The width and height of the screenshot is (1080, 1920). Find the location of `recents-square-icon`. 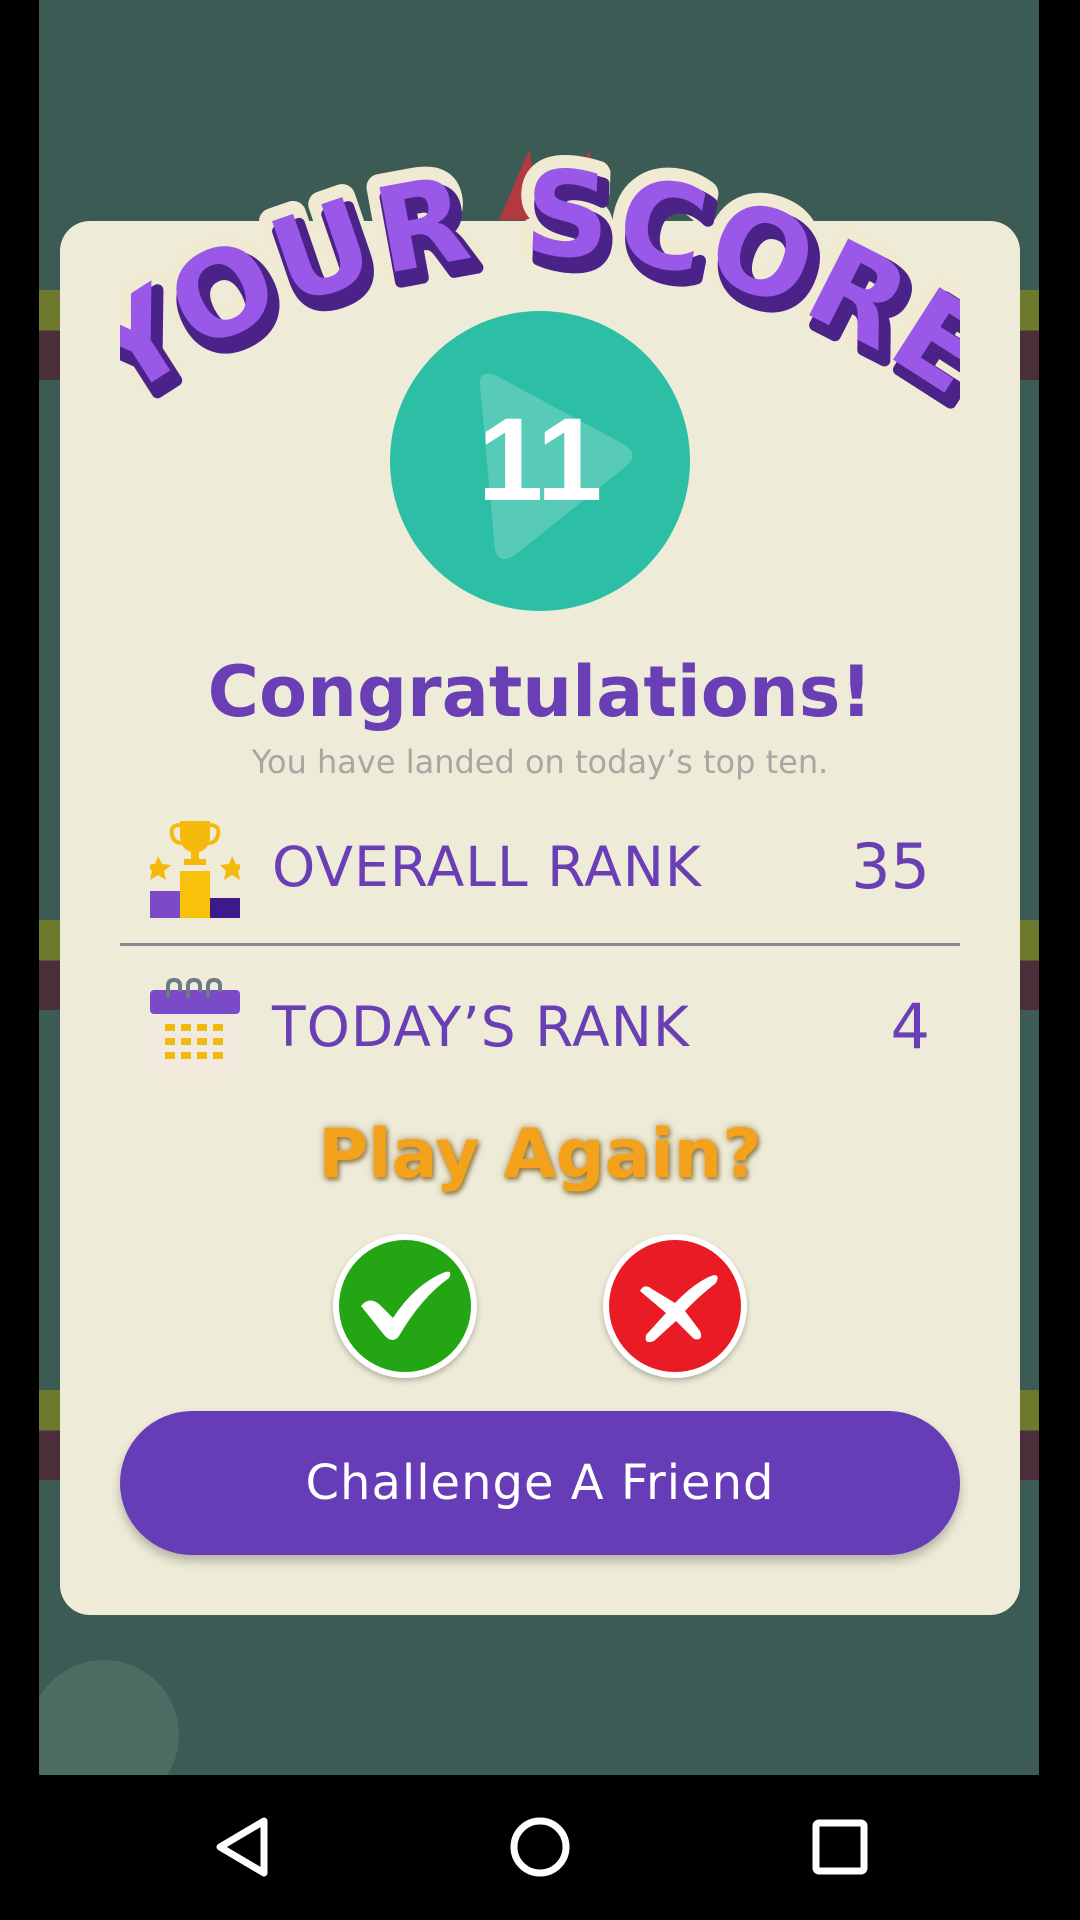

recents-square-icon is located at coordinates (840, 1847).